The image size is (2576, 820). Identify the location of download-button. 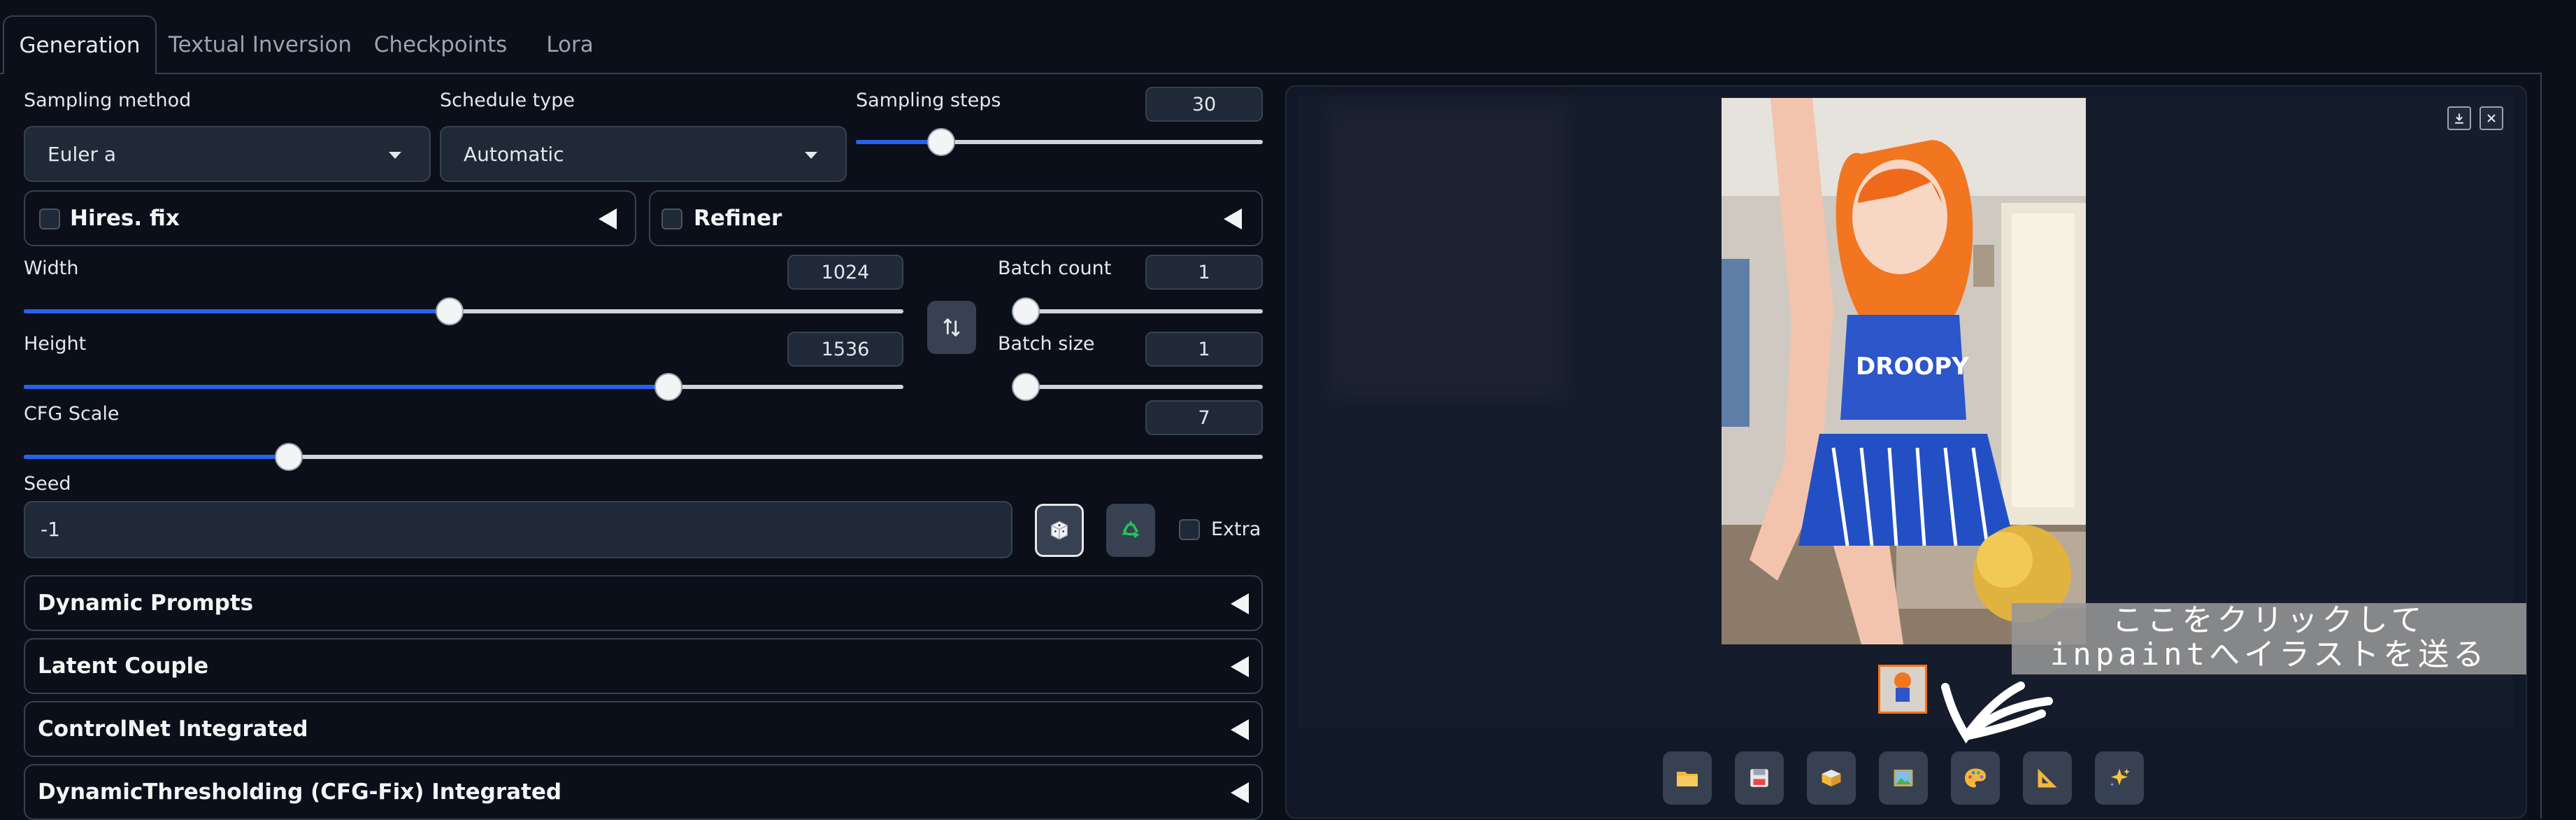
(2459, 118).